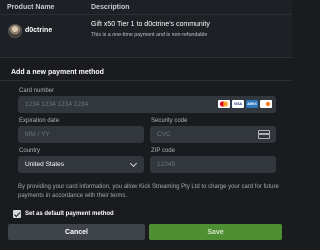  What do you see at coordinates (45, 164) in the screenshot?
I see `country-value: United States` at bounding box center [45, 164].